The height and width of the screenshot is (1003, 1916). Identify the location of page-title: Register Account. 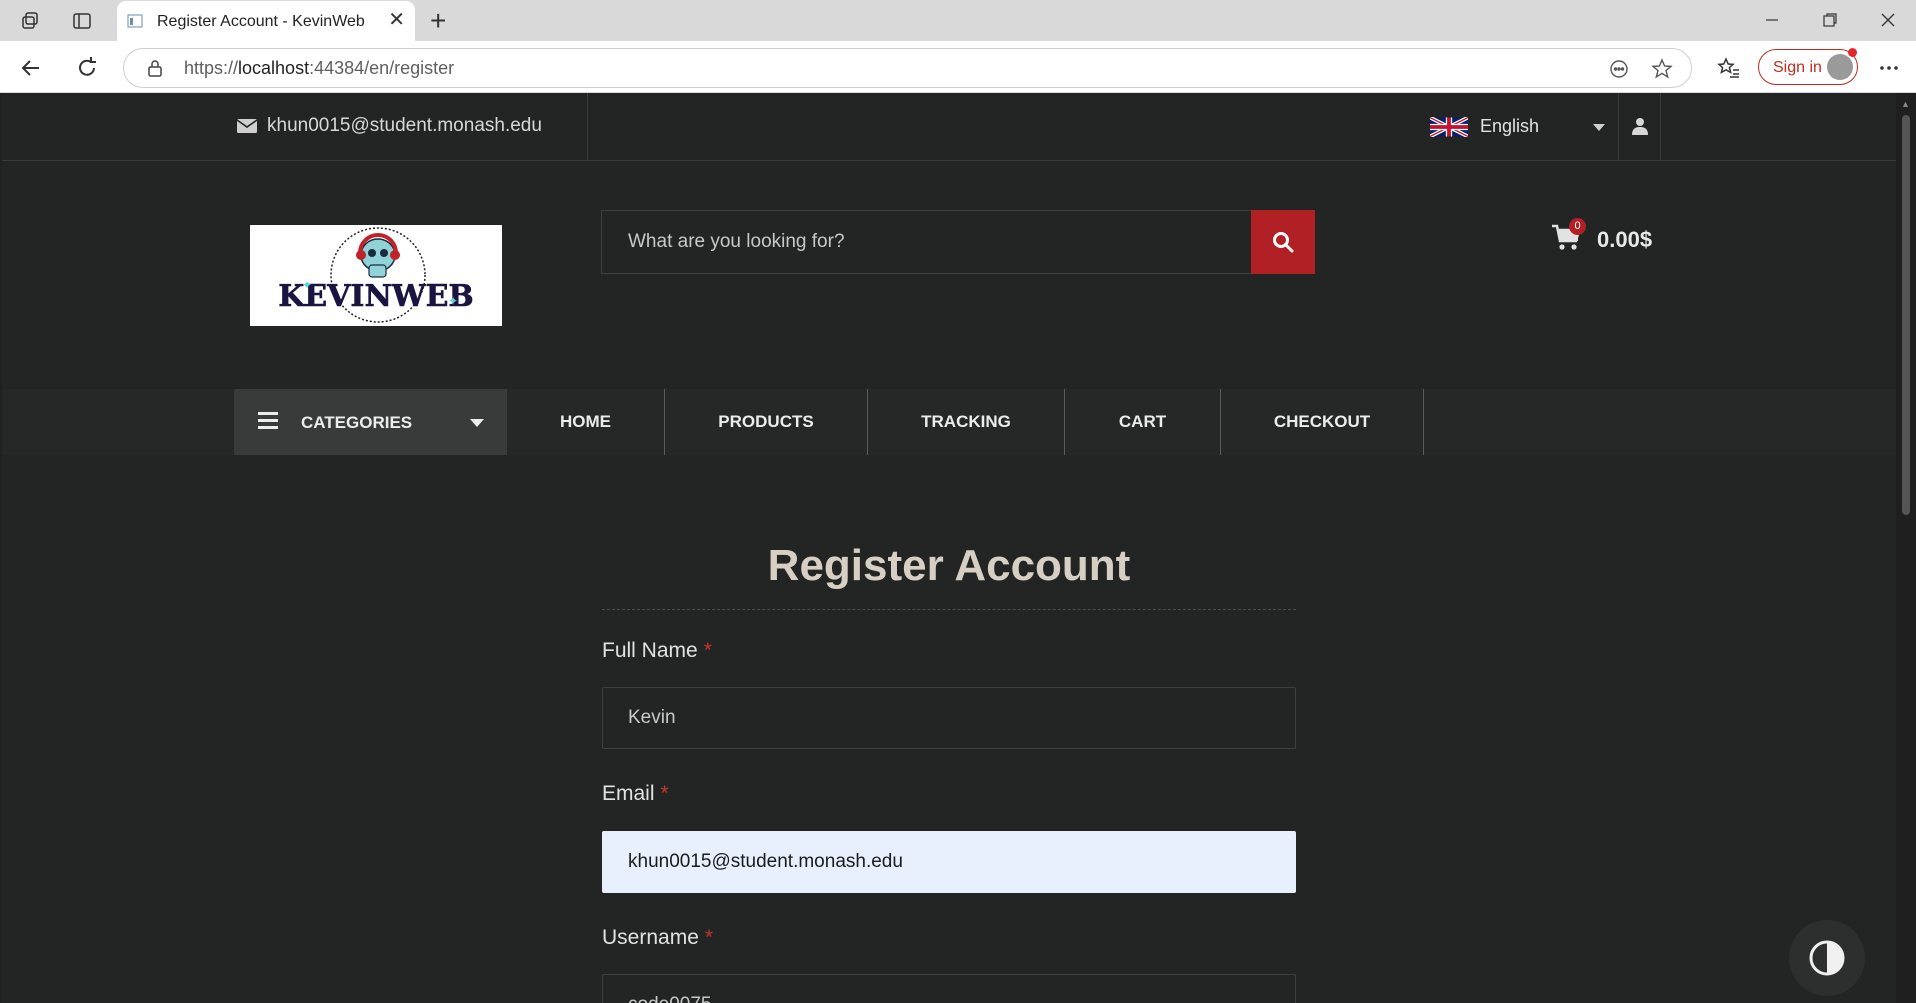
(949, 565).